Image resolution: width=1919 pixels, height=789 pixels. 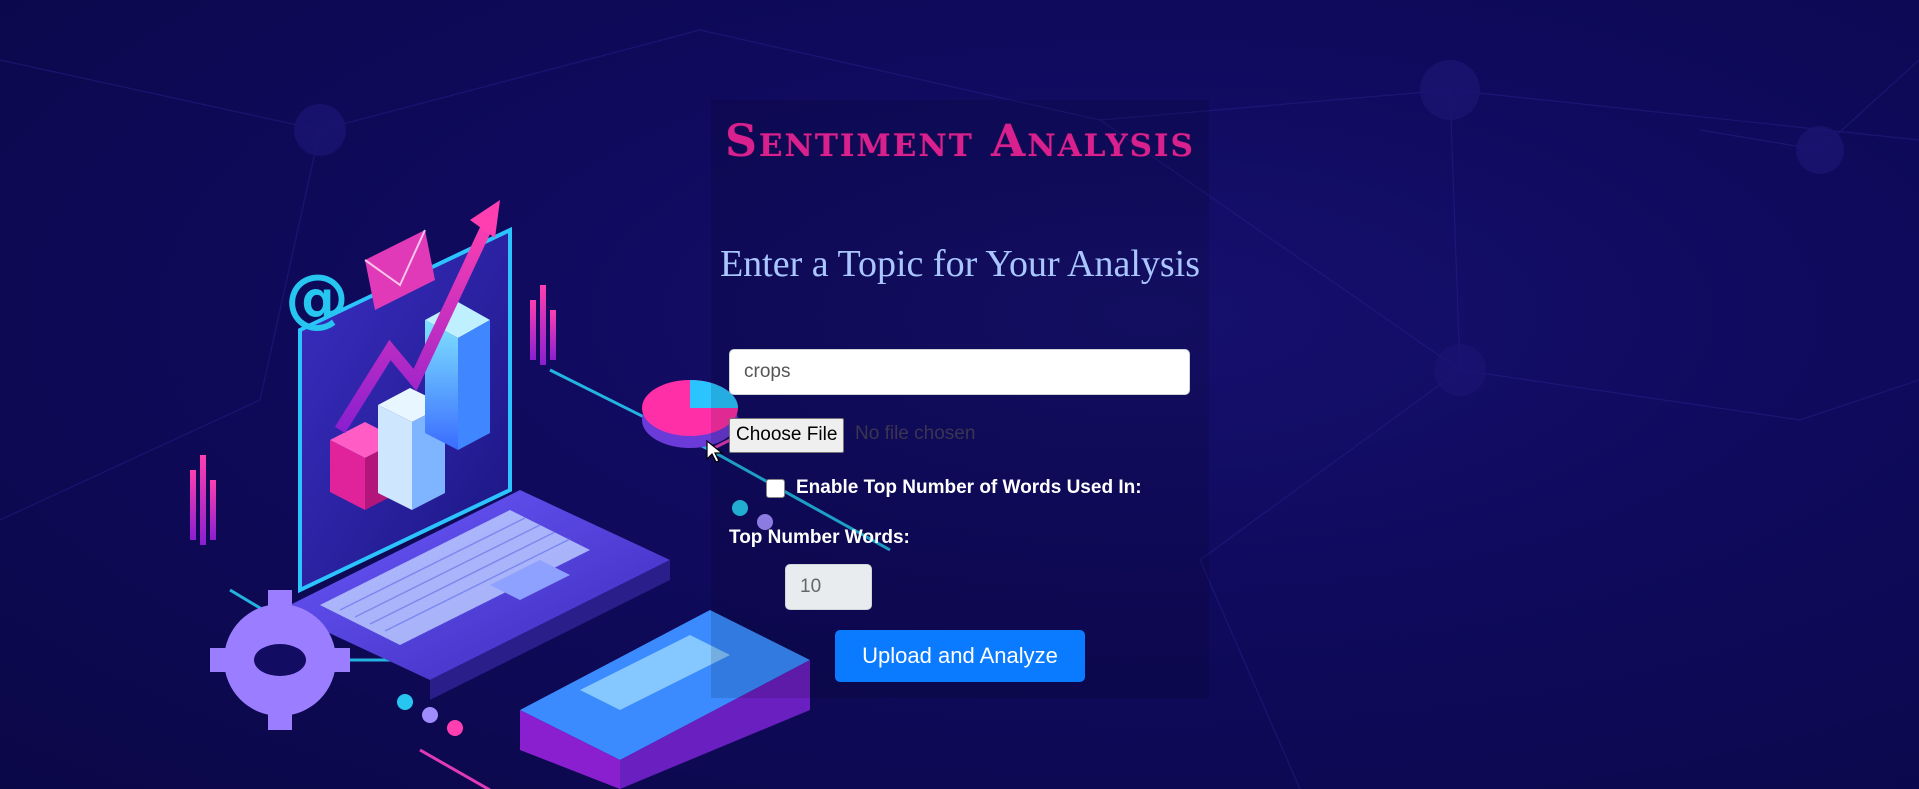 What do you see at coordinates (960, 656) in the screenshot?
I see `upload-analyze-button: Upload and Analyze` at bounding box center [960, 656].